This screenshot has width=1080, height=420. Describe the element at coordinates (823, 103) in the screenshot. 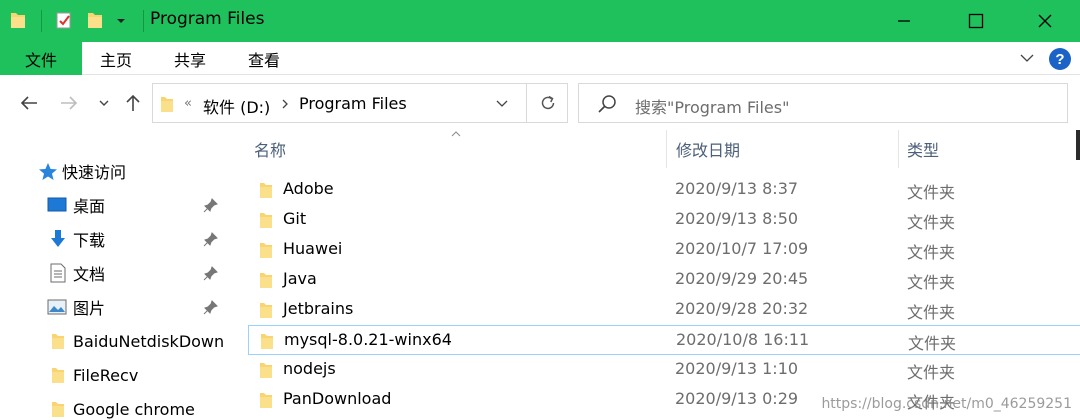

I see `search-box: 搜索"Program Files"` at that location.